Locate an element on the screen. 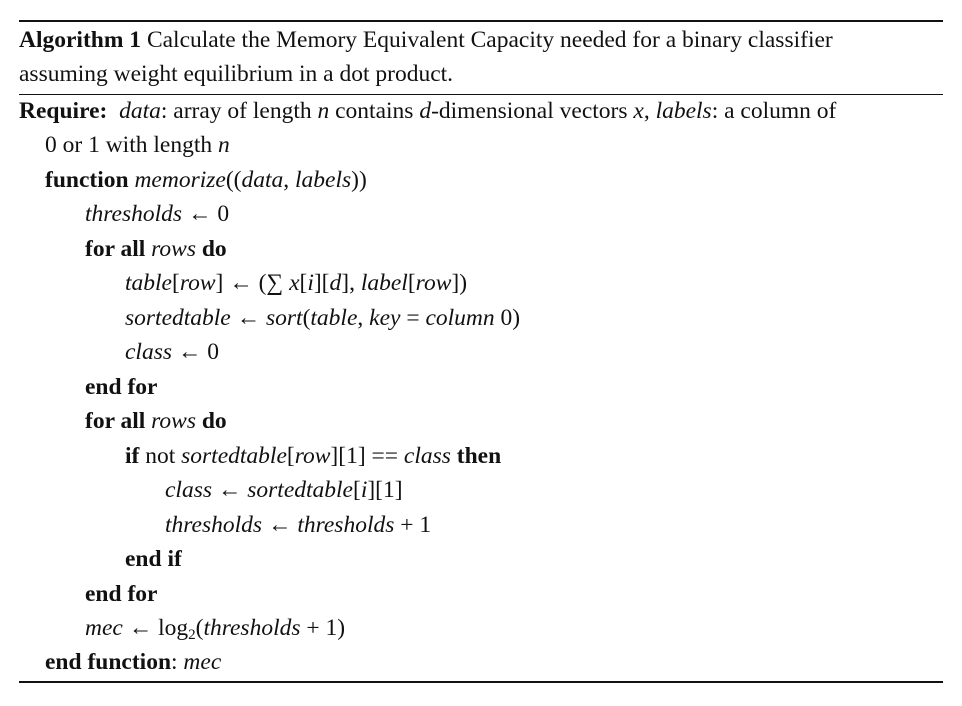 The image size is (962, 706). end-if: end if is located at coordinates (153, 559).